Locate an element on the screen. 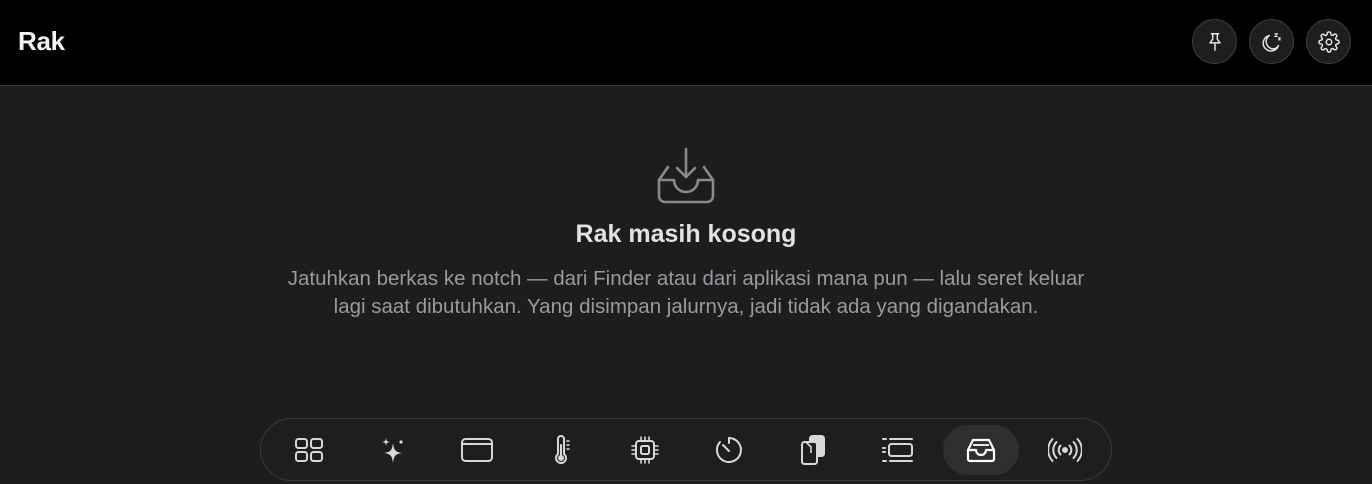 This screenshot has width=1372, height=484. list-panel-icon is located at coordinates (897, 450).